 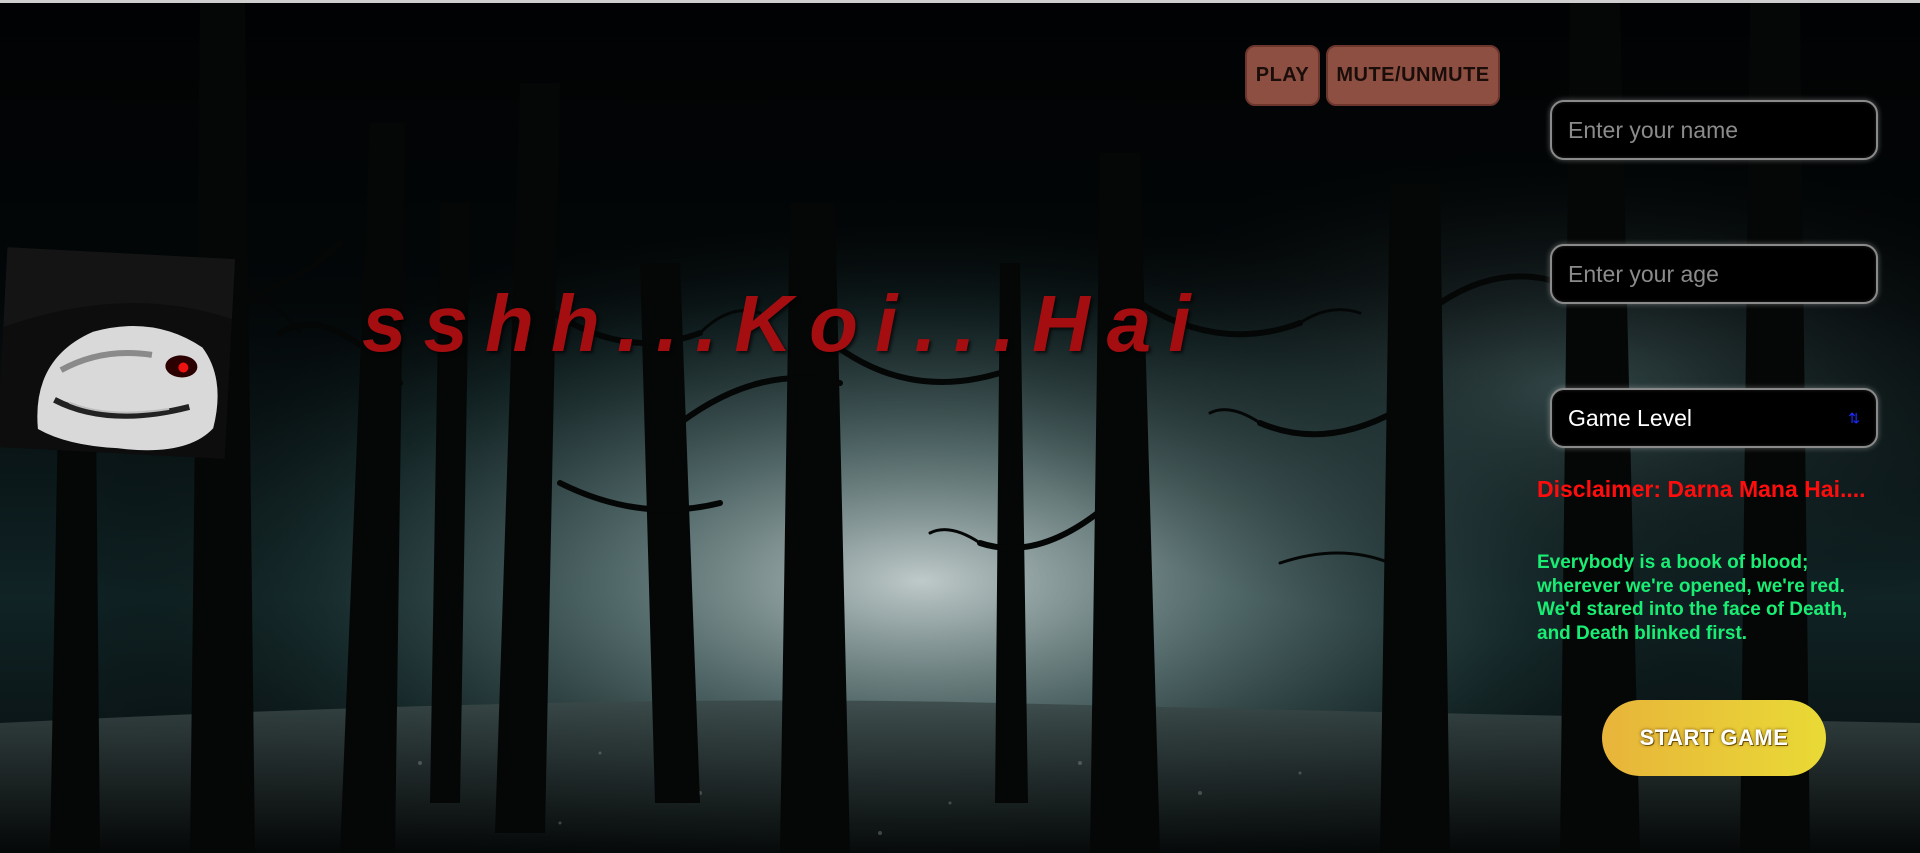 What do you see at coordinates (1692, 609) in the screenshot?
I see `quote-line: We'd stared into the face of Death,` at bounding box center [1692, 609].